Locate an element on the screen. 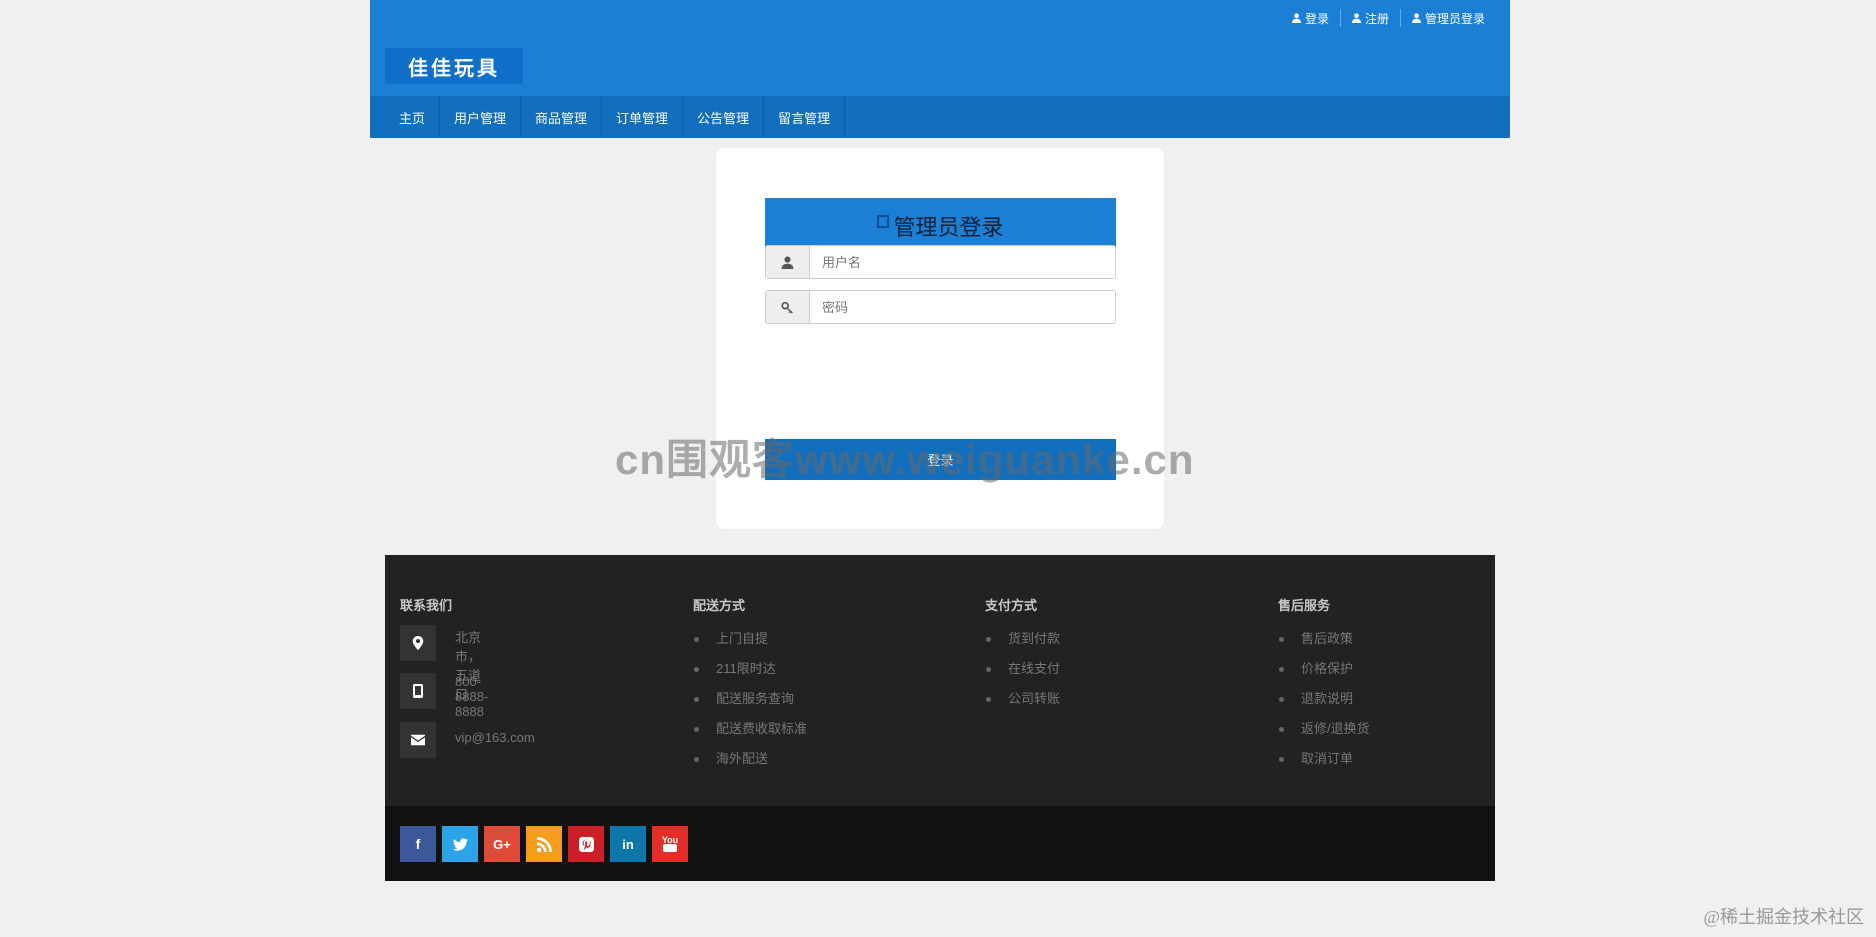  nav-item-products: 商品管理 is located at coordinates (562, 117).